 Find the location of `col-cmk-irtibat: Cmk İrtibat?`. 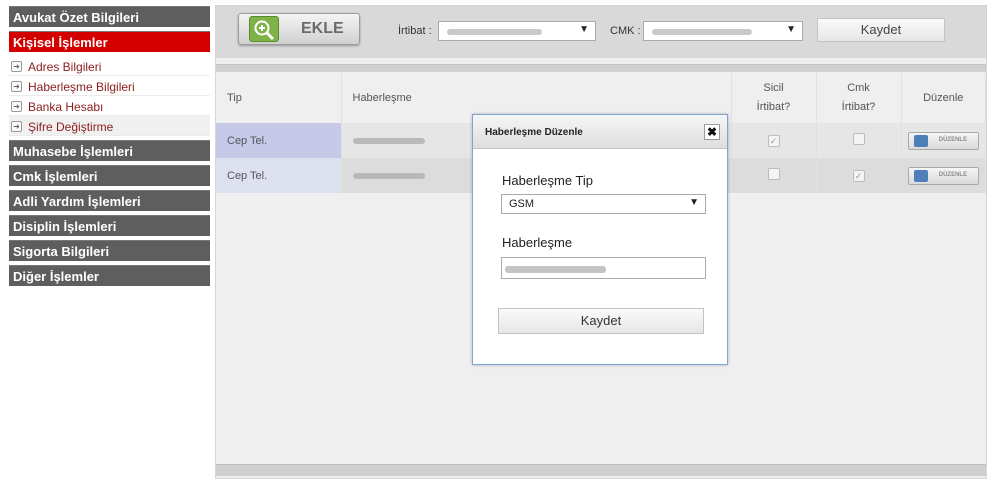

col-cmk-irtibat: Cmk İrtibat? is located at coordinates (859, 98).